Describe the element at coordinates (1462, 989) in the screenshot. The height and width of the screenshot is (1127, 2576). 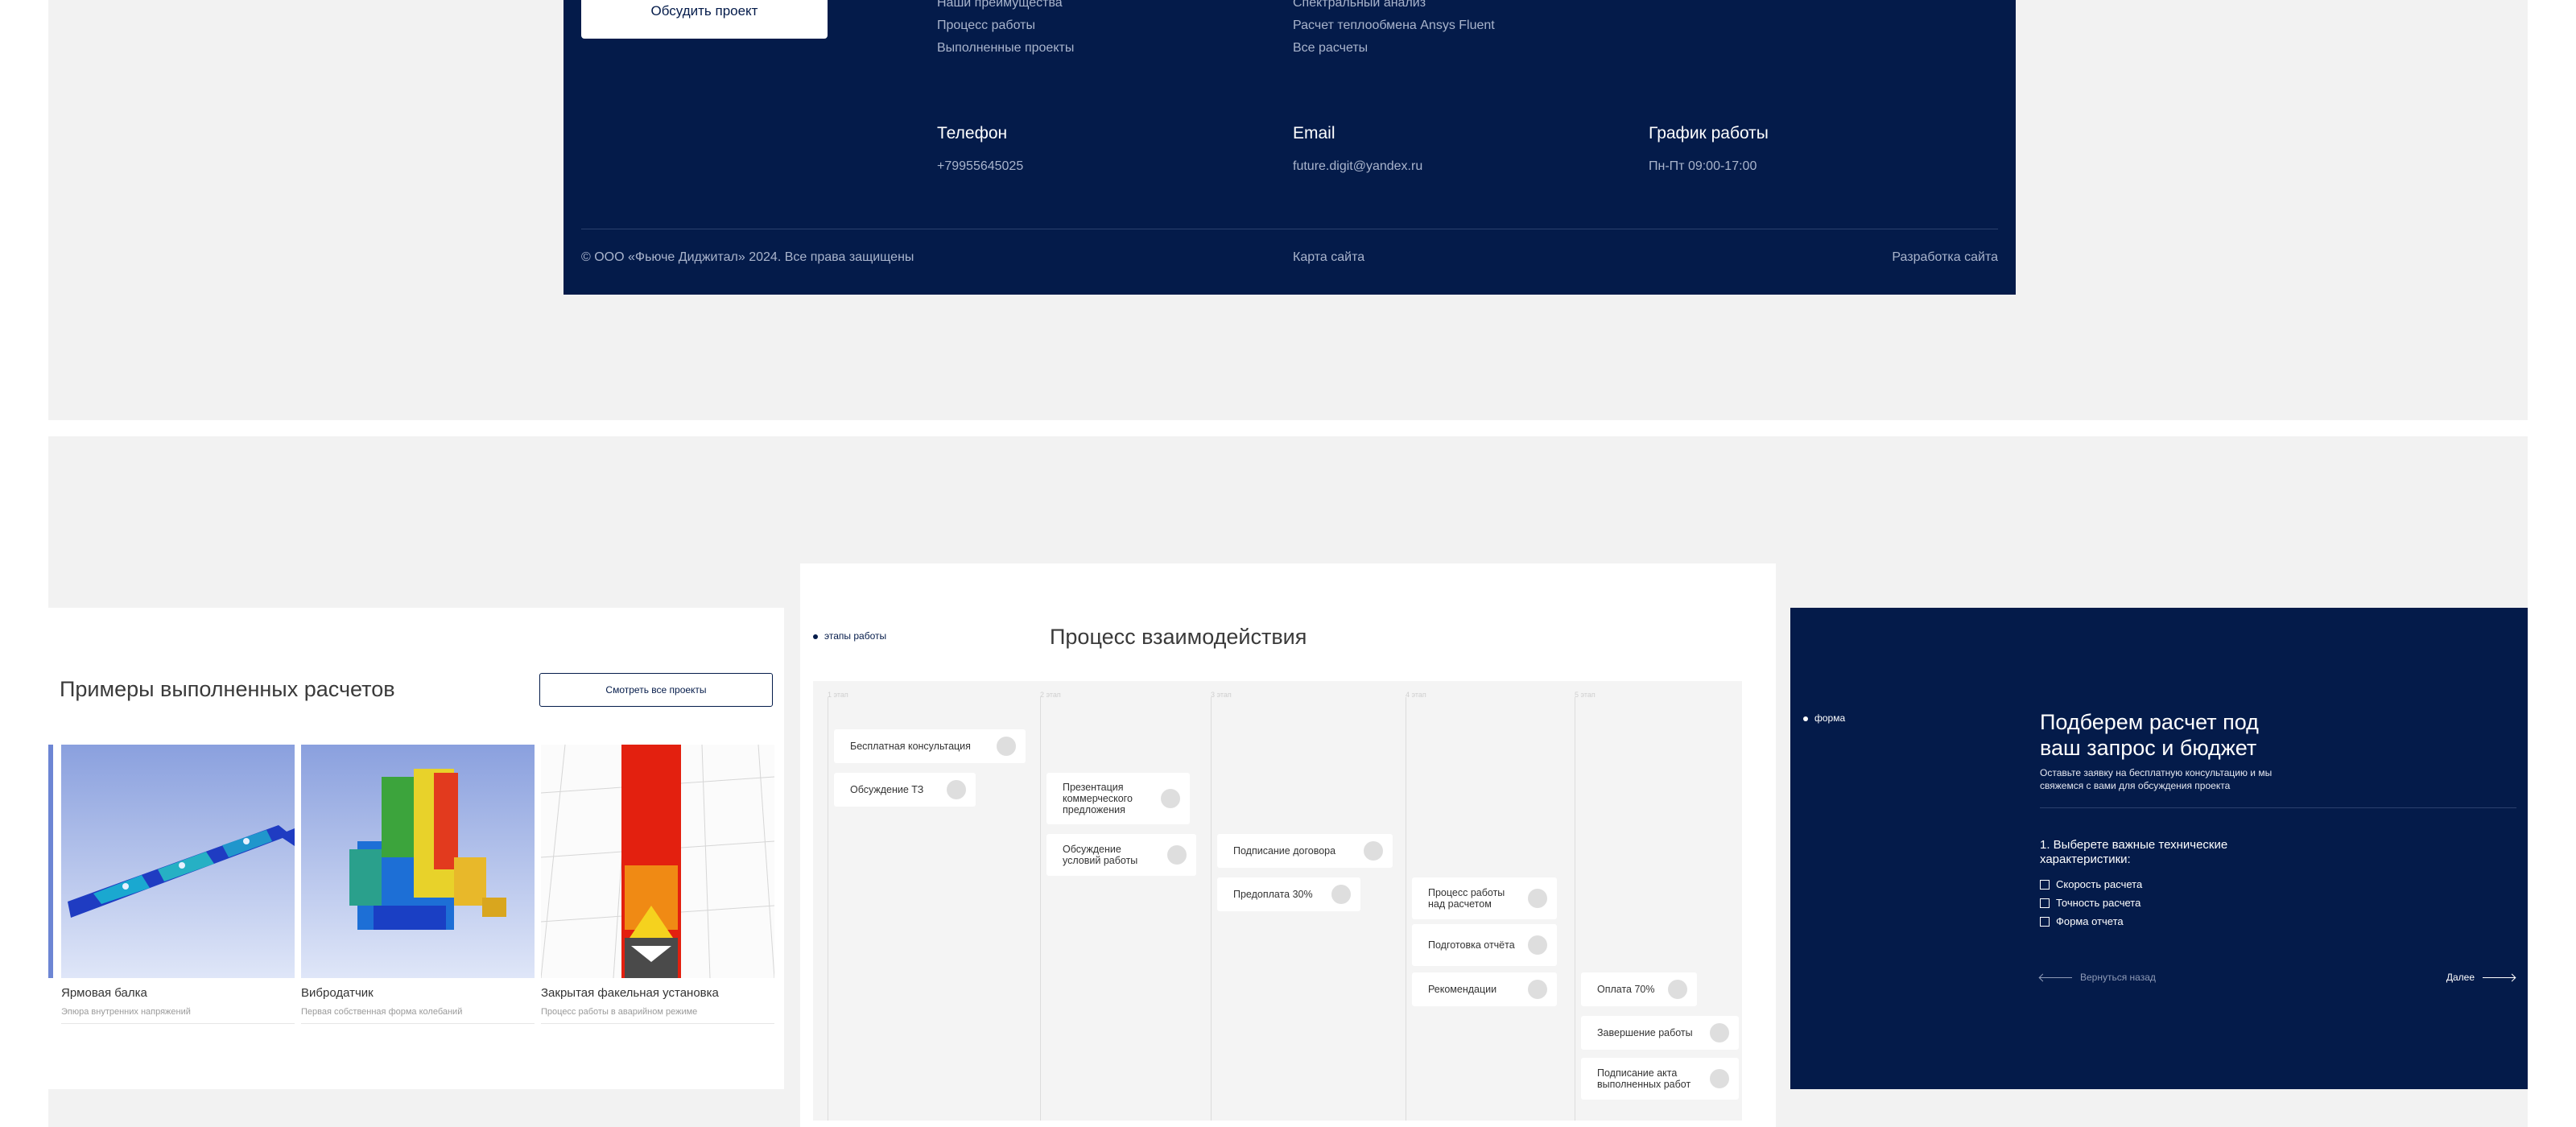
I see `step-label: Рекомендации` at that location.